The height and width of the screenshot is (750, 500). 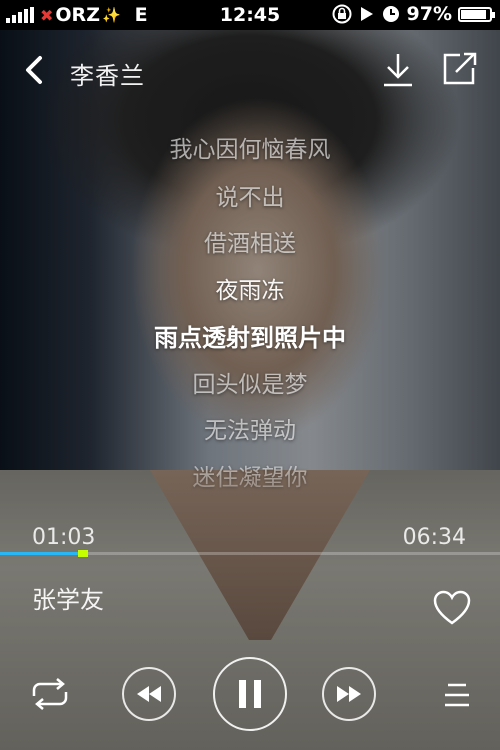 What do you see at coordinates (35, 70) in the screenshot?
I see `back-icon` at bounding box center [35, 70].